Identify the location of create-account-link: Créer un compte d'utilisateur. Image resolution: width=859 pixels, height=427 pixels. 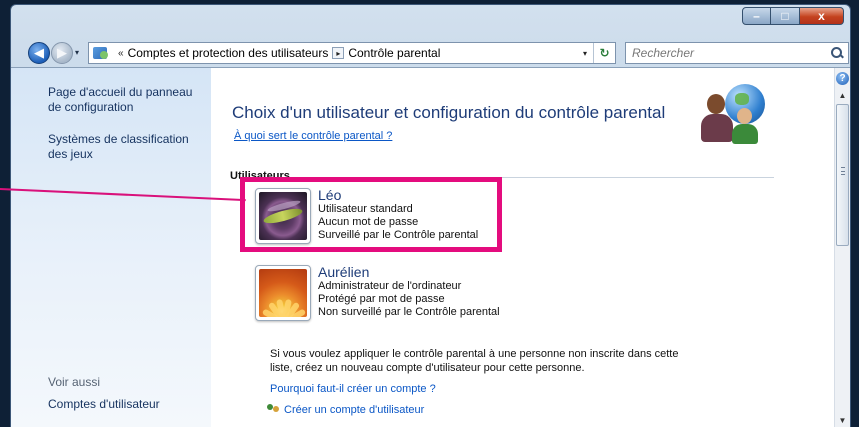
(345, 410).